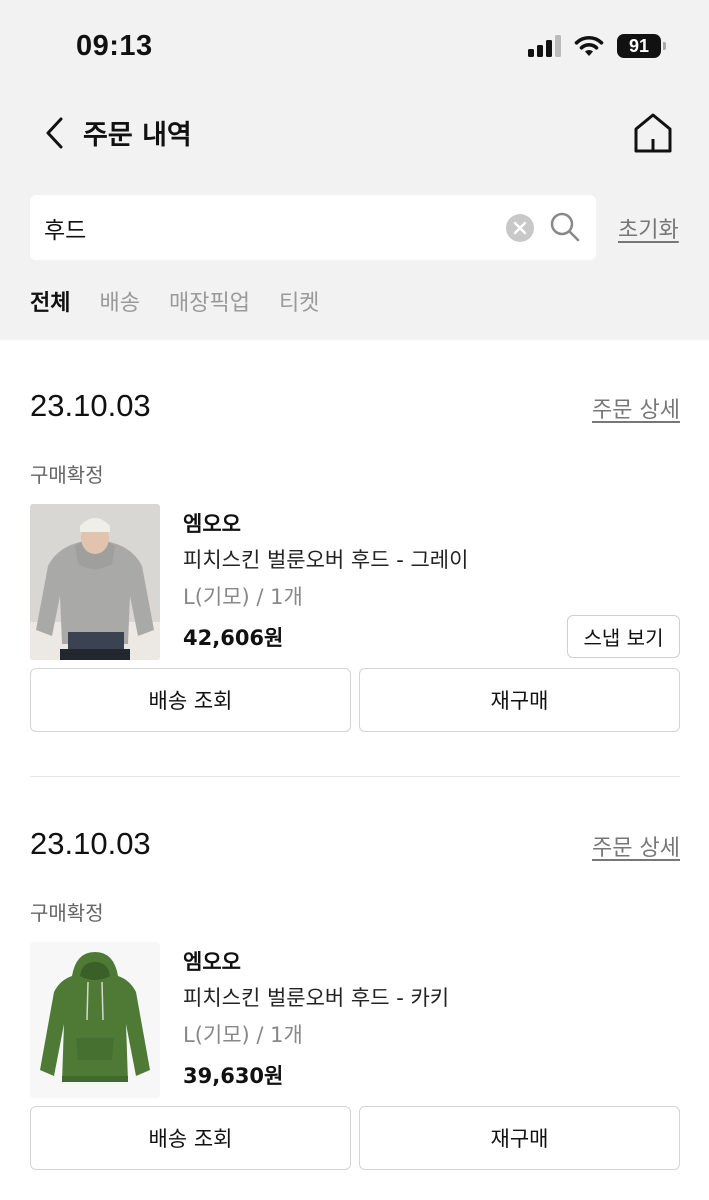 The width and height of the screenshot is (709, 1200). I want to click on product-name: 피치스킨 벌룬오버 후드 - 카키, so click(316, 997).